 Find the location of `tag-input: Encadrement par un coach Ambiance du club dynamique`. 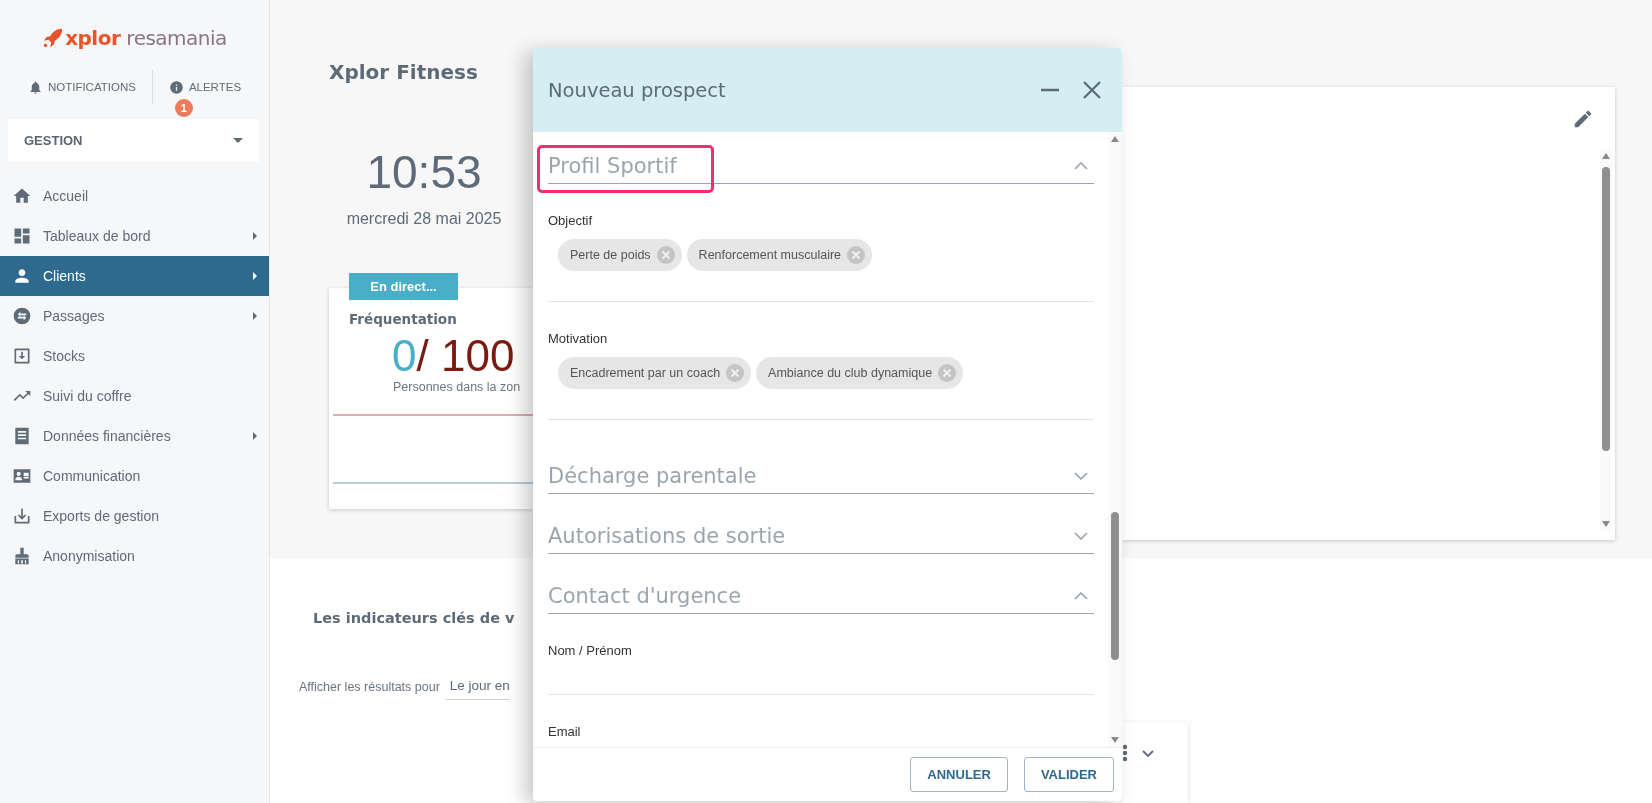

tag-input: Encadrement par un coach Ambiance du club dynamique is located at coordinates (821, 383).